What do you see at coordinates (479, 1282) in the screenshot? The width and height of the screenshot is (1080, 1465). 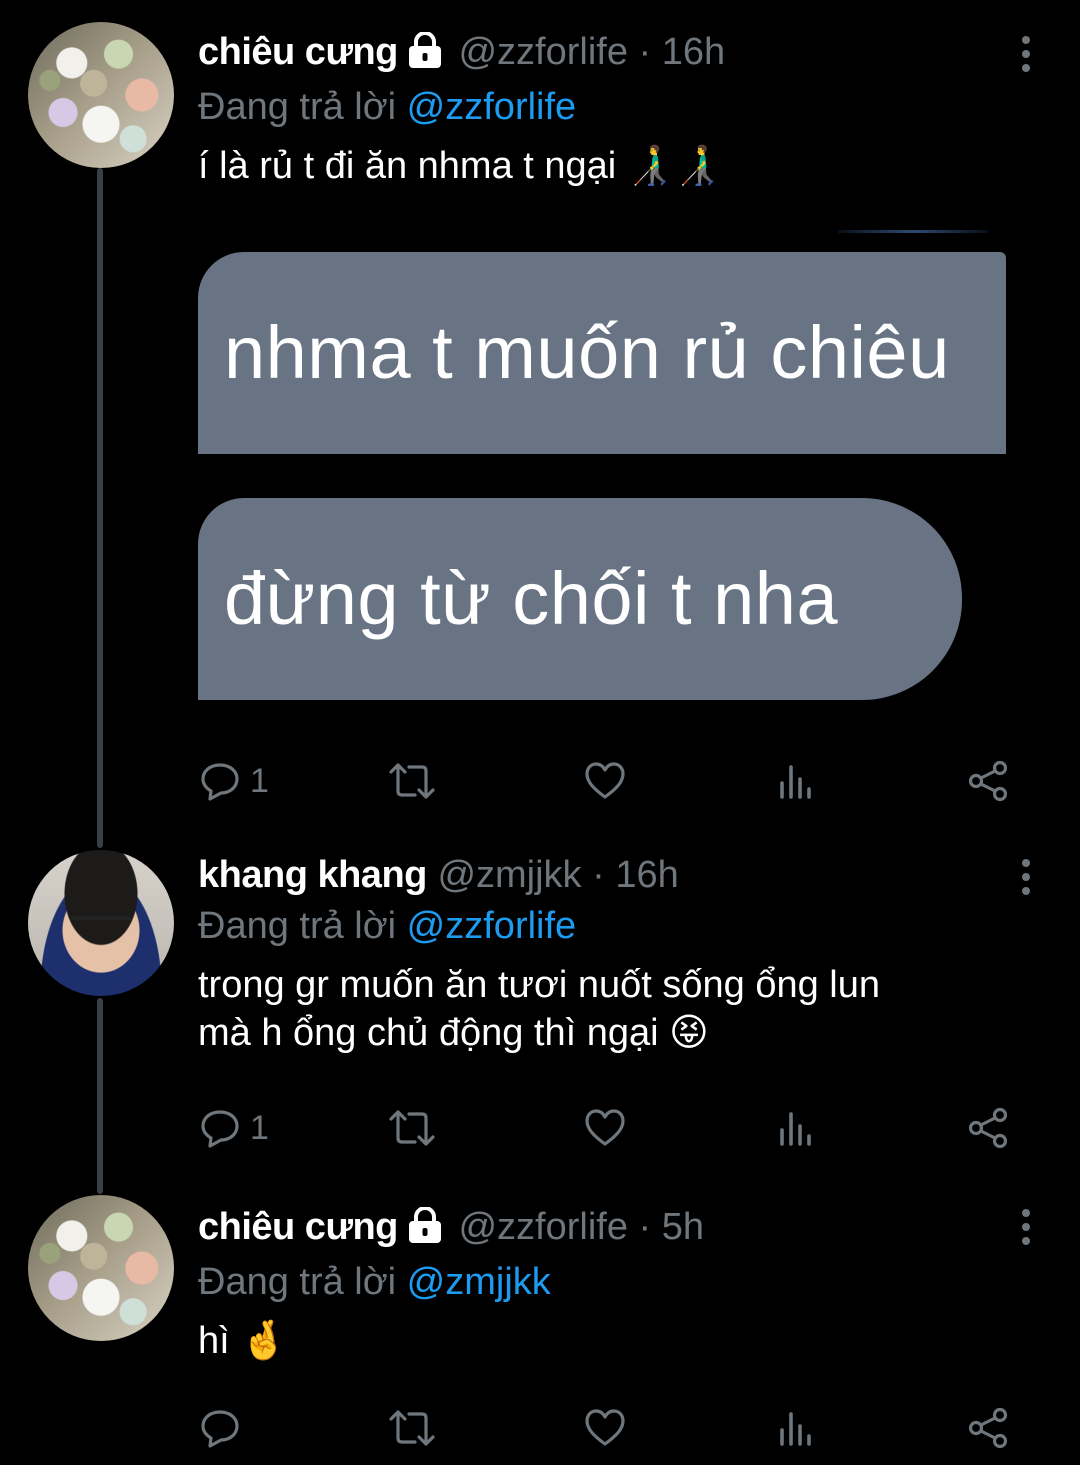 I see `mention-link: @zmjjkk` at bounding box center [479, 1282].